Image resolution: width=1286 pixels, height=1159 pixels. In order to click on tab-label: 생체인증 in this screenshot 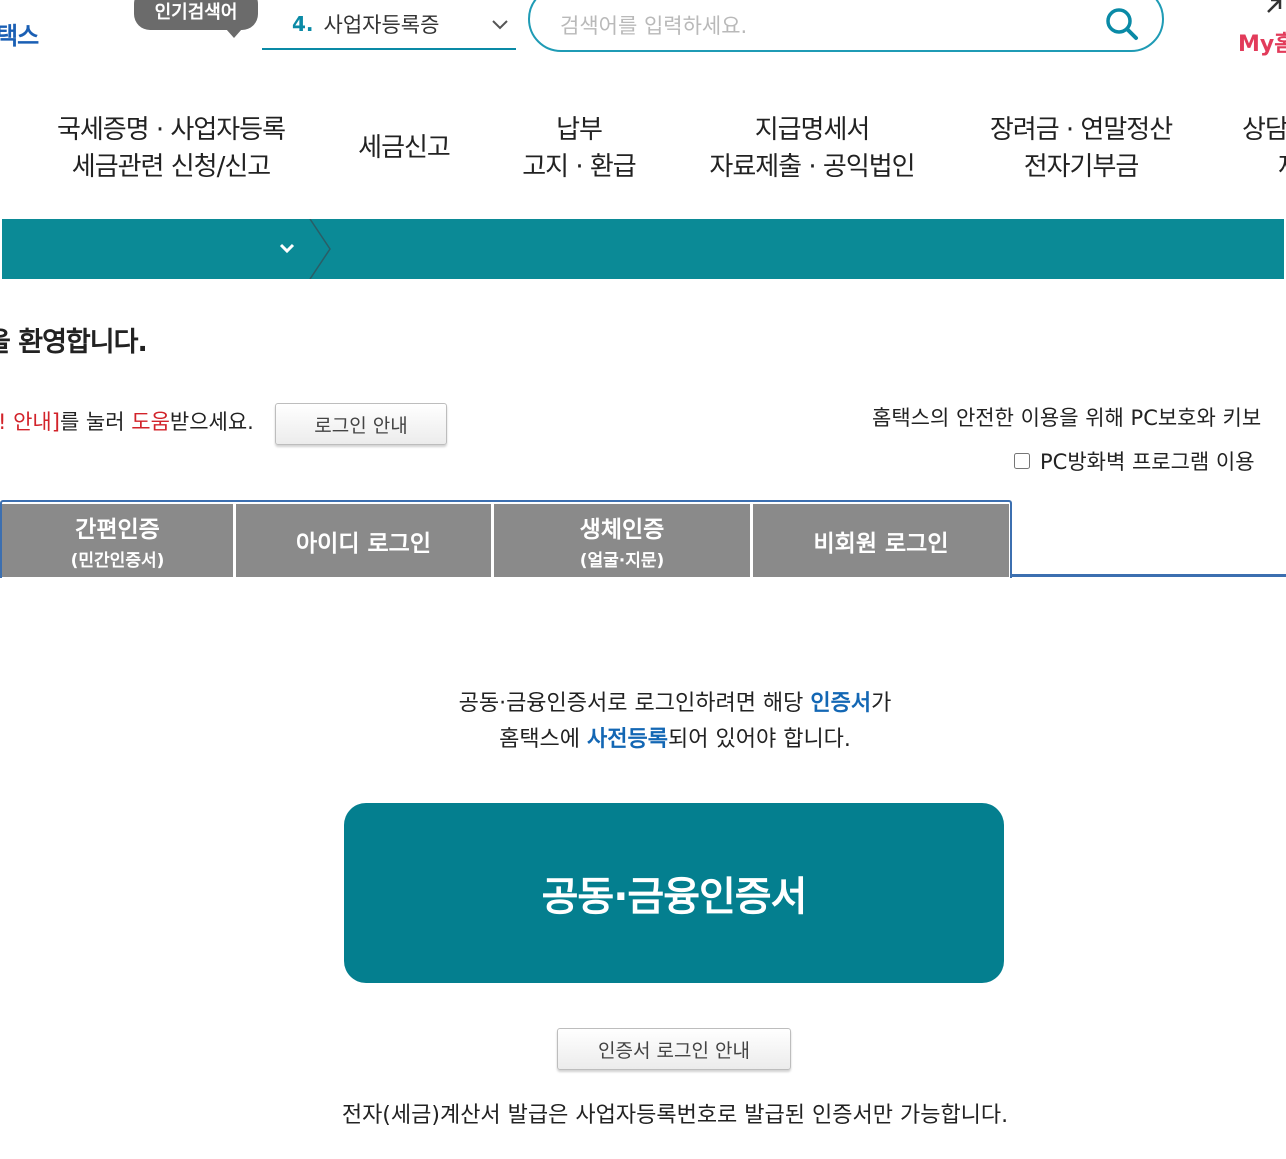, I will do `click(622, 530)`.